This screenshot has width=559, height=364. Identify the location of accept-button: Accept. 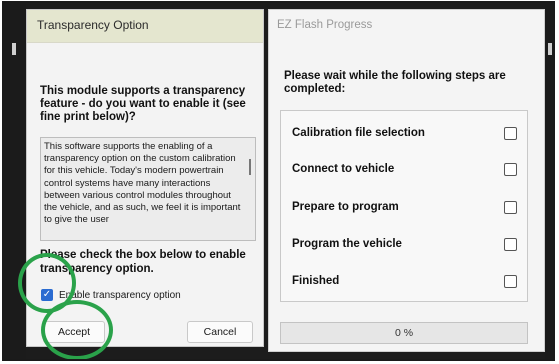
(74, 332).